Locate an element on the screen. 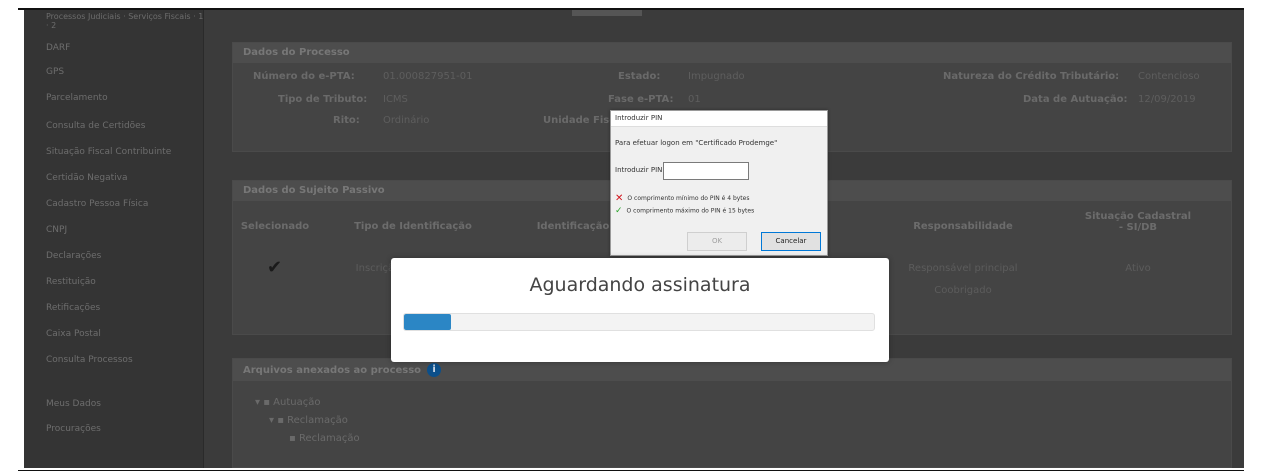  fase-label: Fase e-PTA: is located at coordinates (641, 99).